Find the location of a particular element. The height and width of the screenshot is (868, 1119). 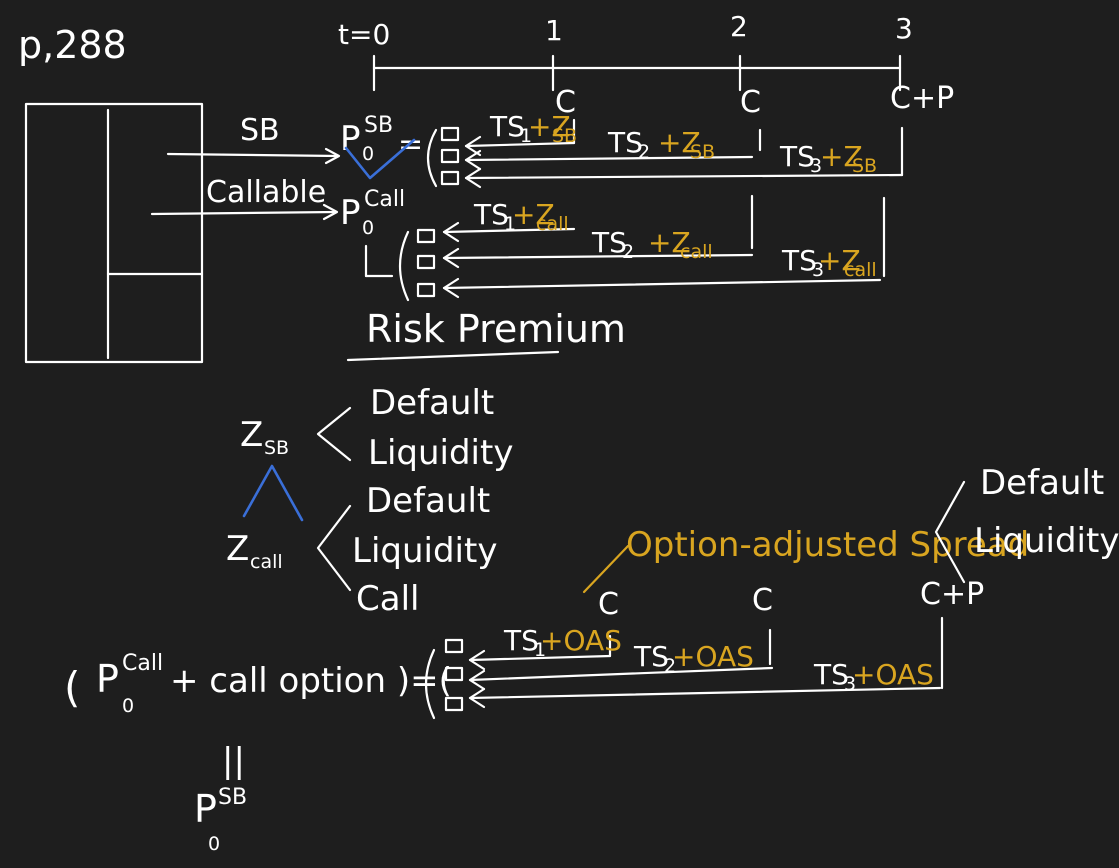

z-call-call: Call is located at coordinates (387, 599).